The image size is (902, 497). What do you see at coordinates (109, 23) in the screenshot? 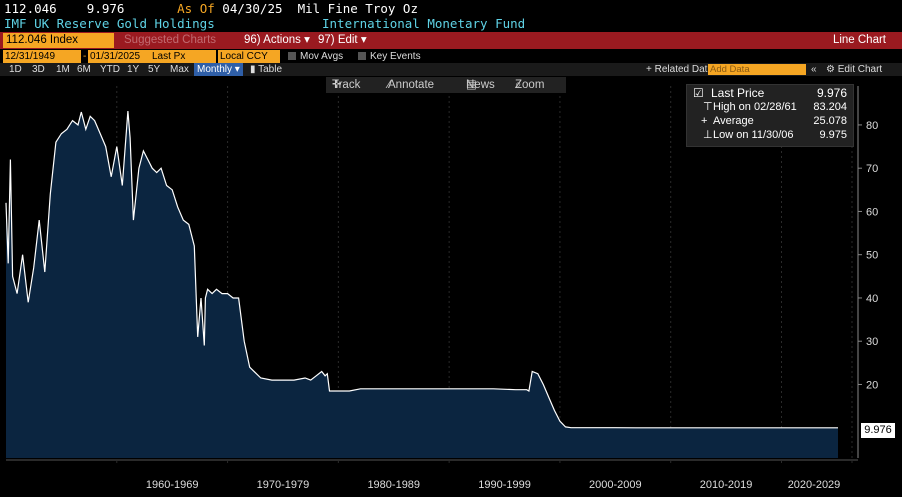
I see `security-name: IMF UK Reserve Gold Holdings` at bounding box center [109, 23].